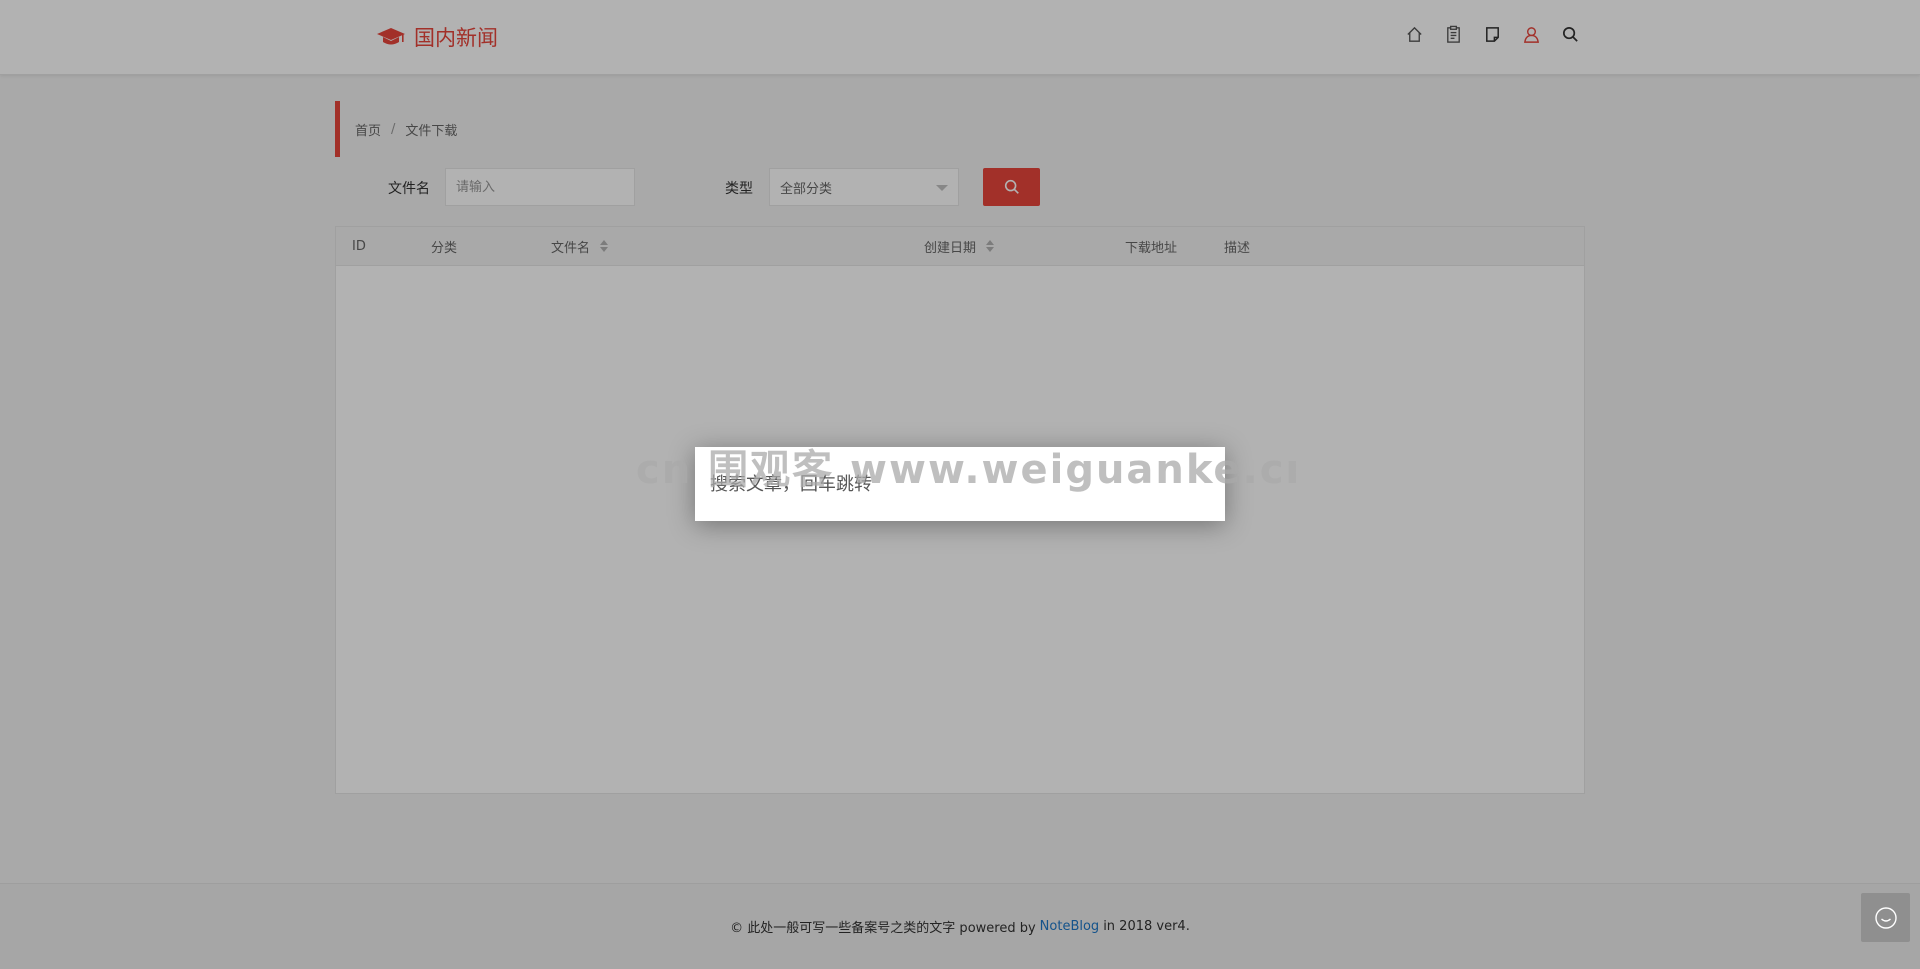  I want to click on feedback-button, so click(1885, 917).